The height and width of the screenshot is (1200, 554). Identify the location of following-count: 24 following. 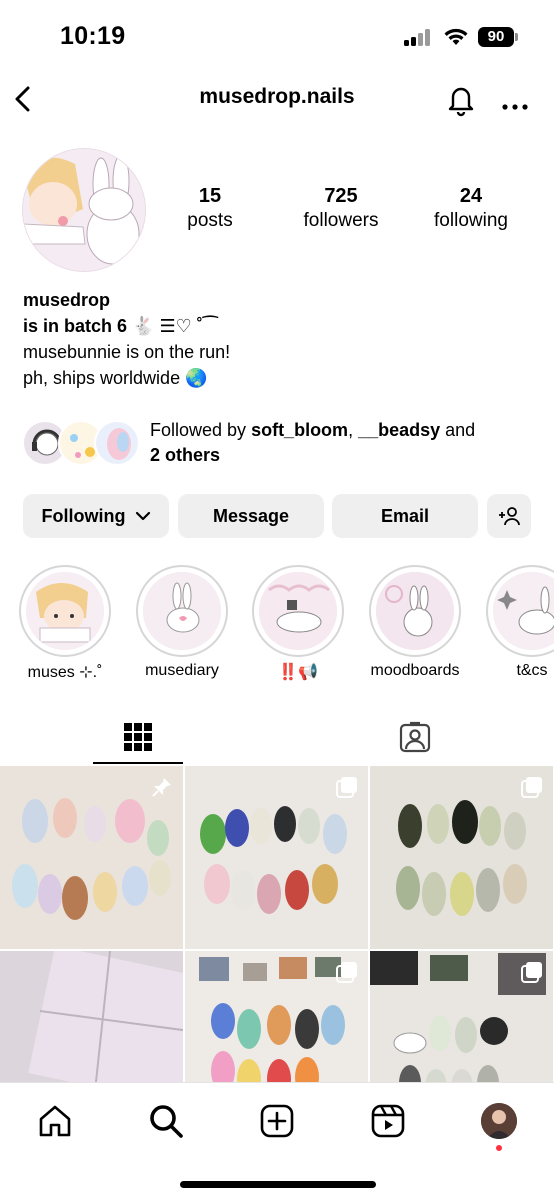
(471, 209).